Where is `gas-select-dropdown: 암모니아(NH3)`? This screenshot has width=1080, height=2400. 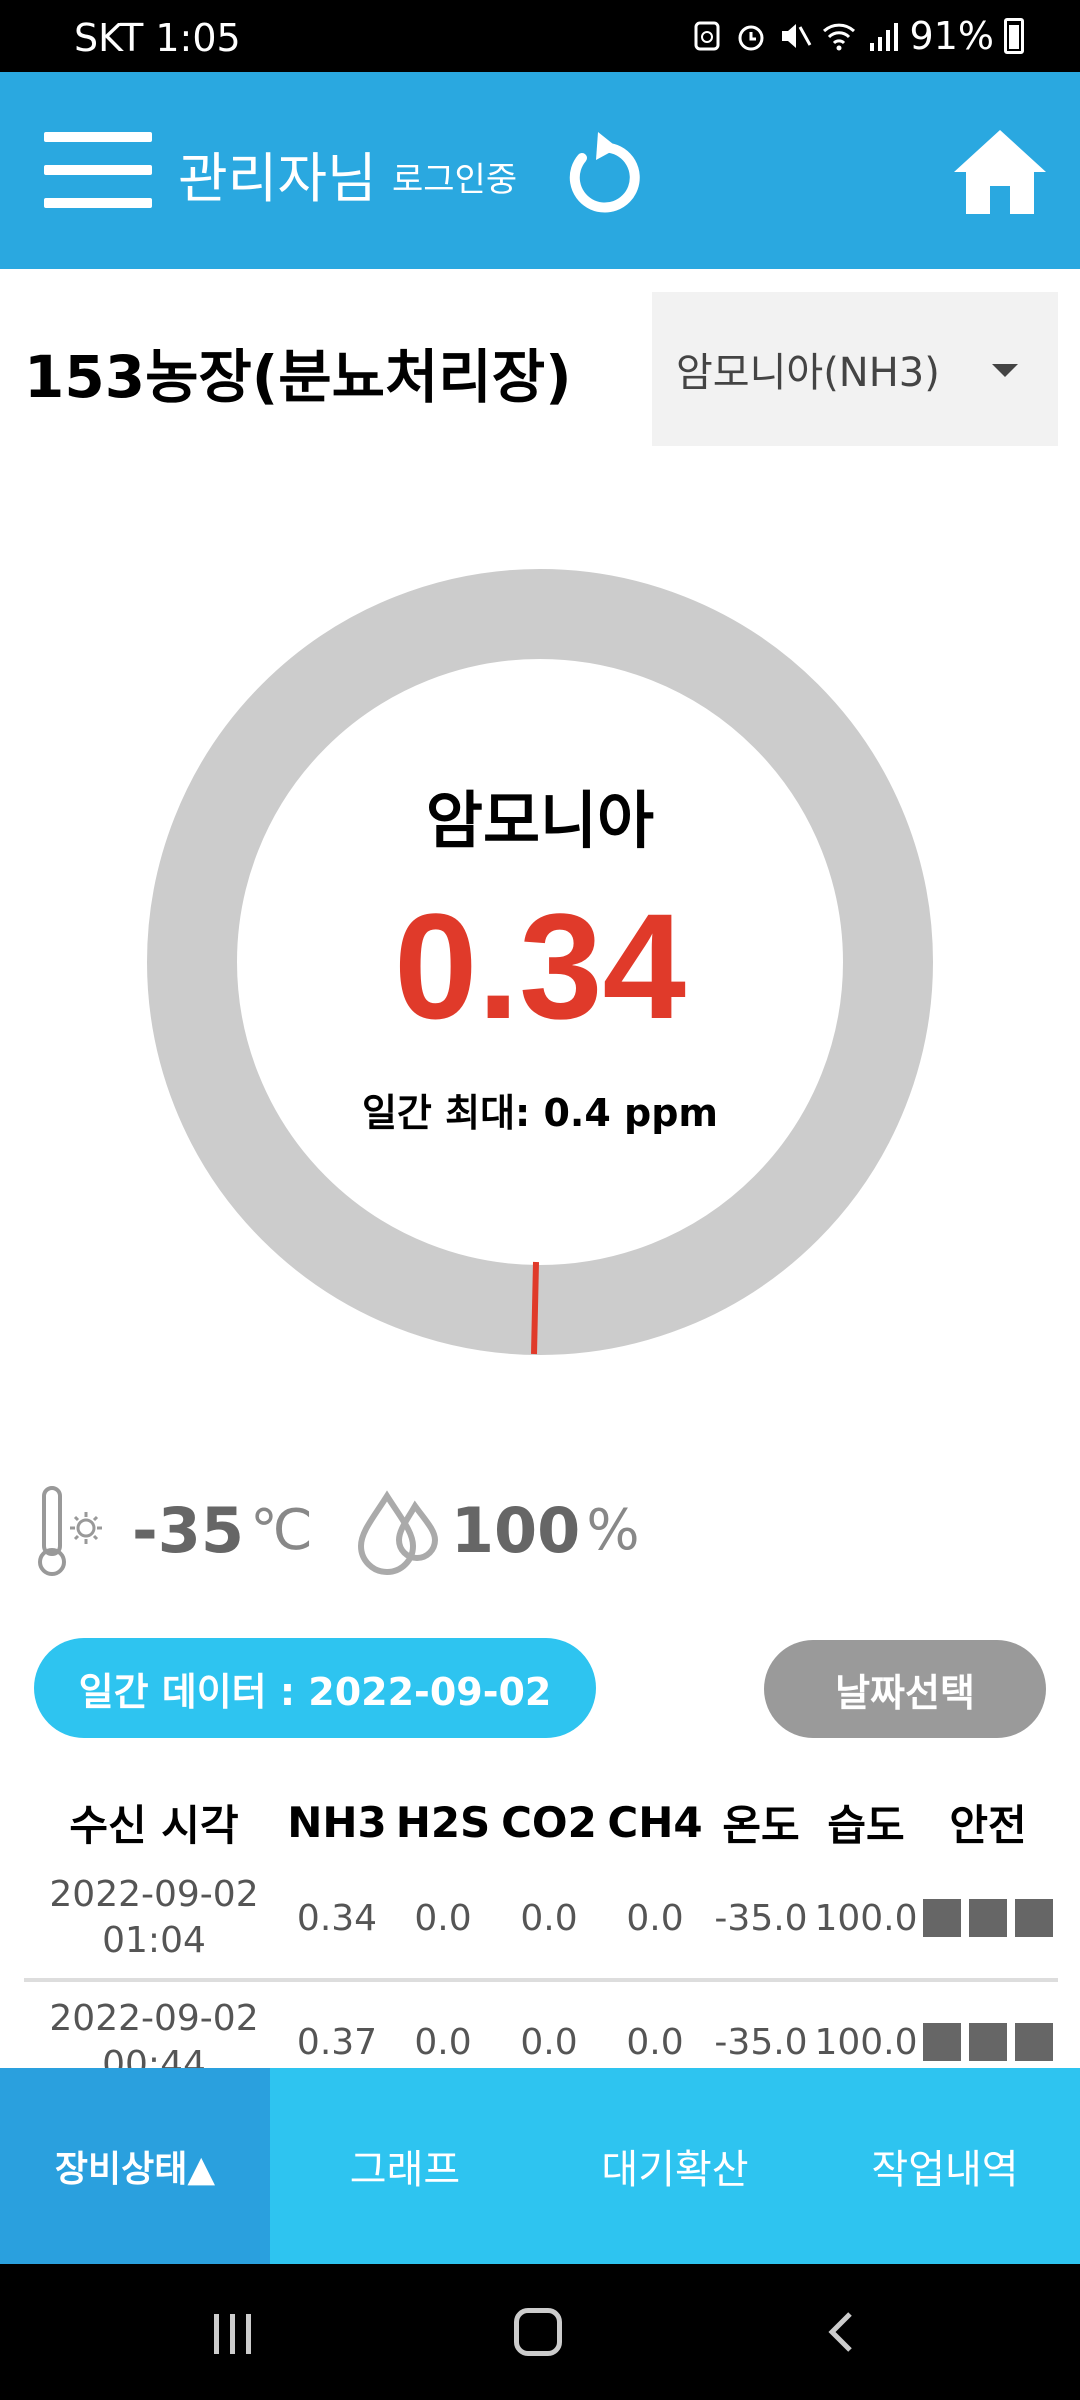
gas-select-dropdown: 암모니아(NH3) is located at coordinates (855, 369).